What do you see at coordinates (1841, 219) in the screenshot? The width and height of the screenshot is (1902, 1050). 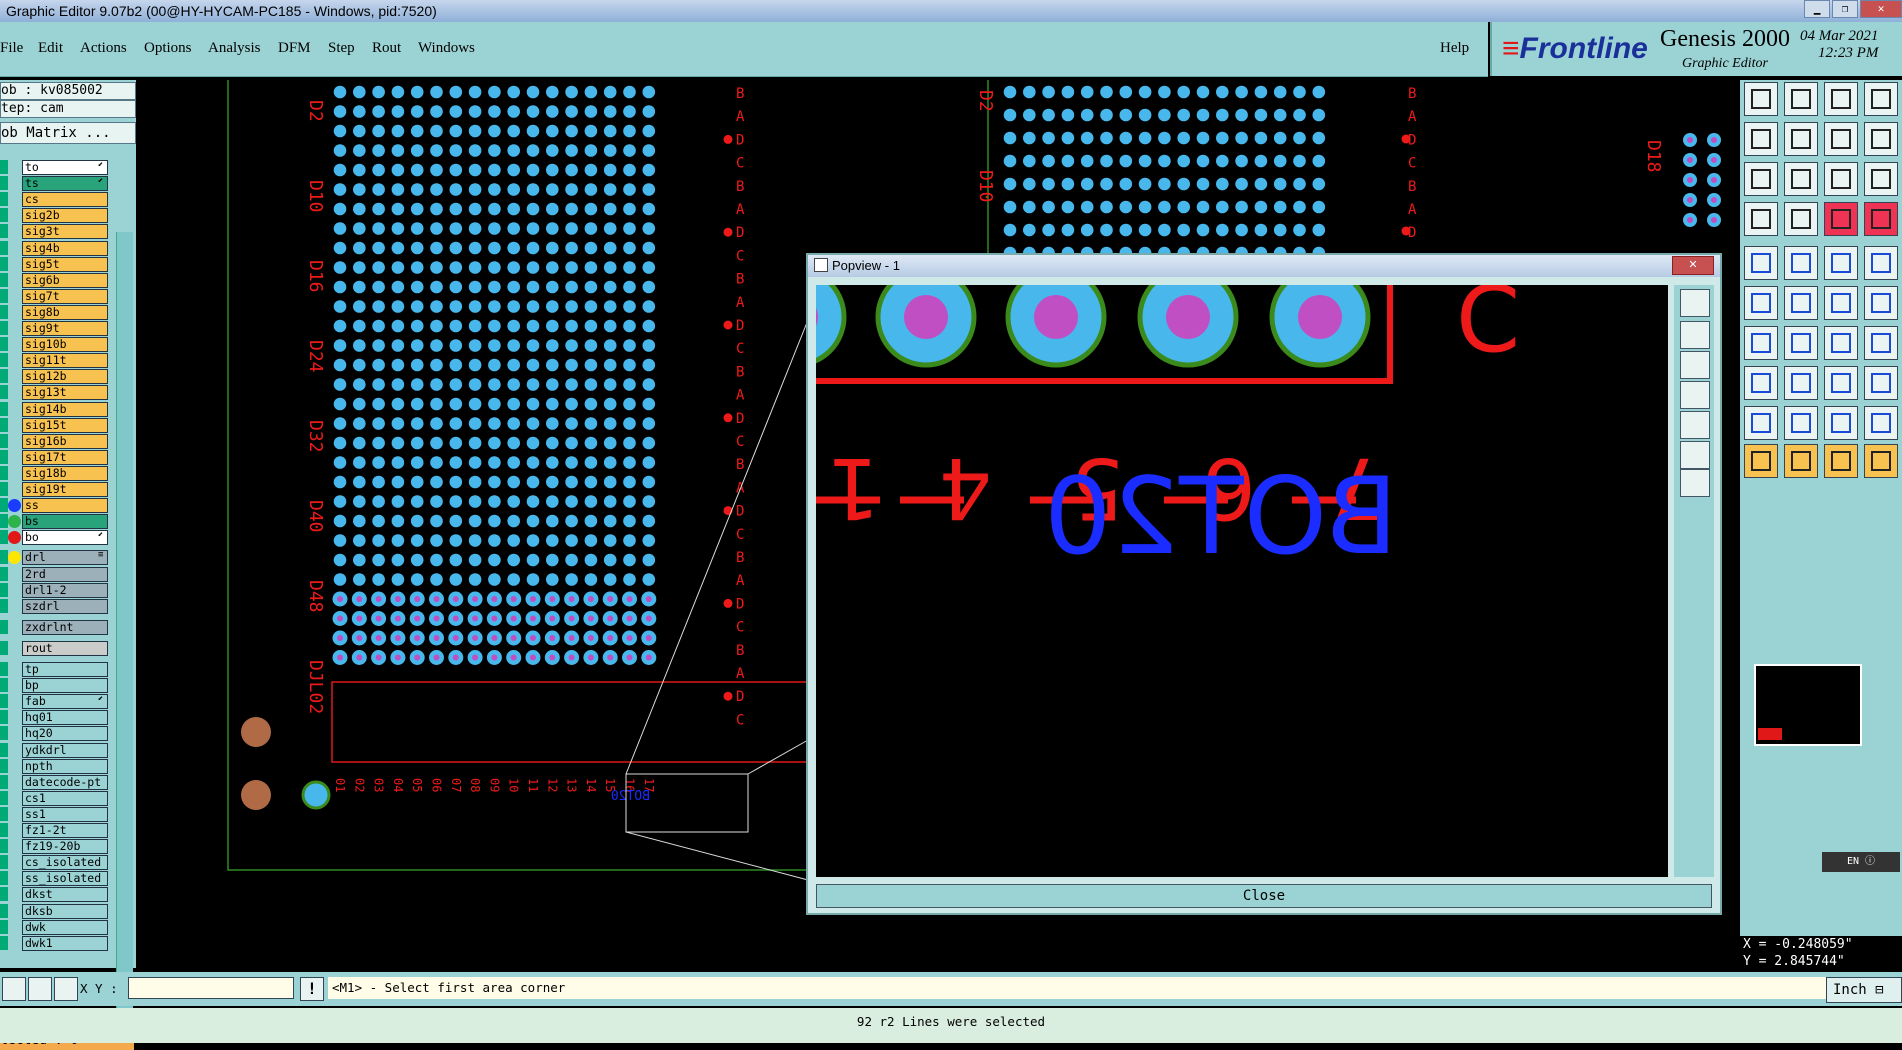 I see `snap-icon` at bounding box center [1841, 219].